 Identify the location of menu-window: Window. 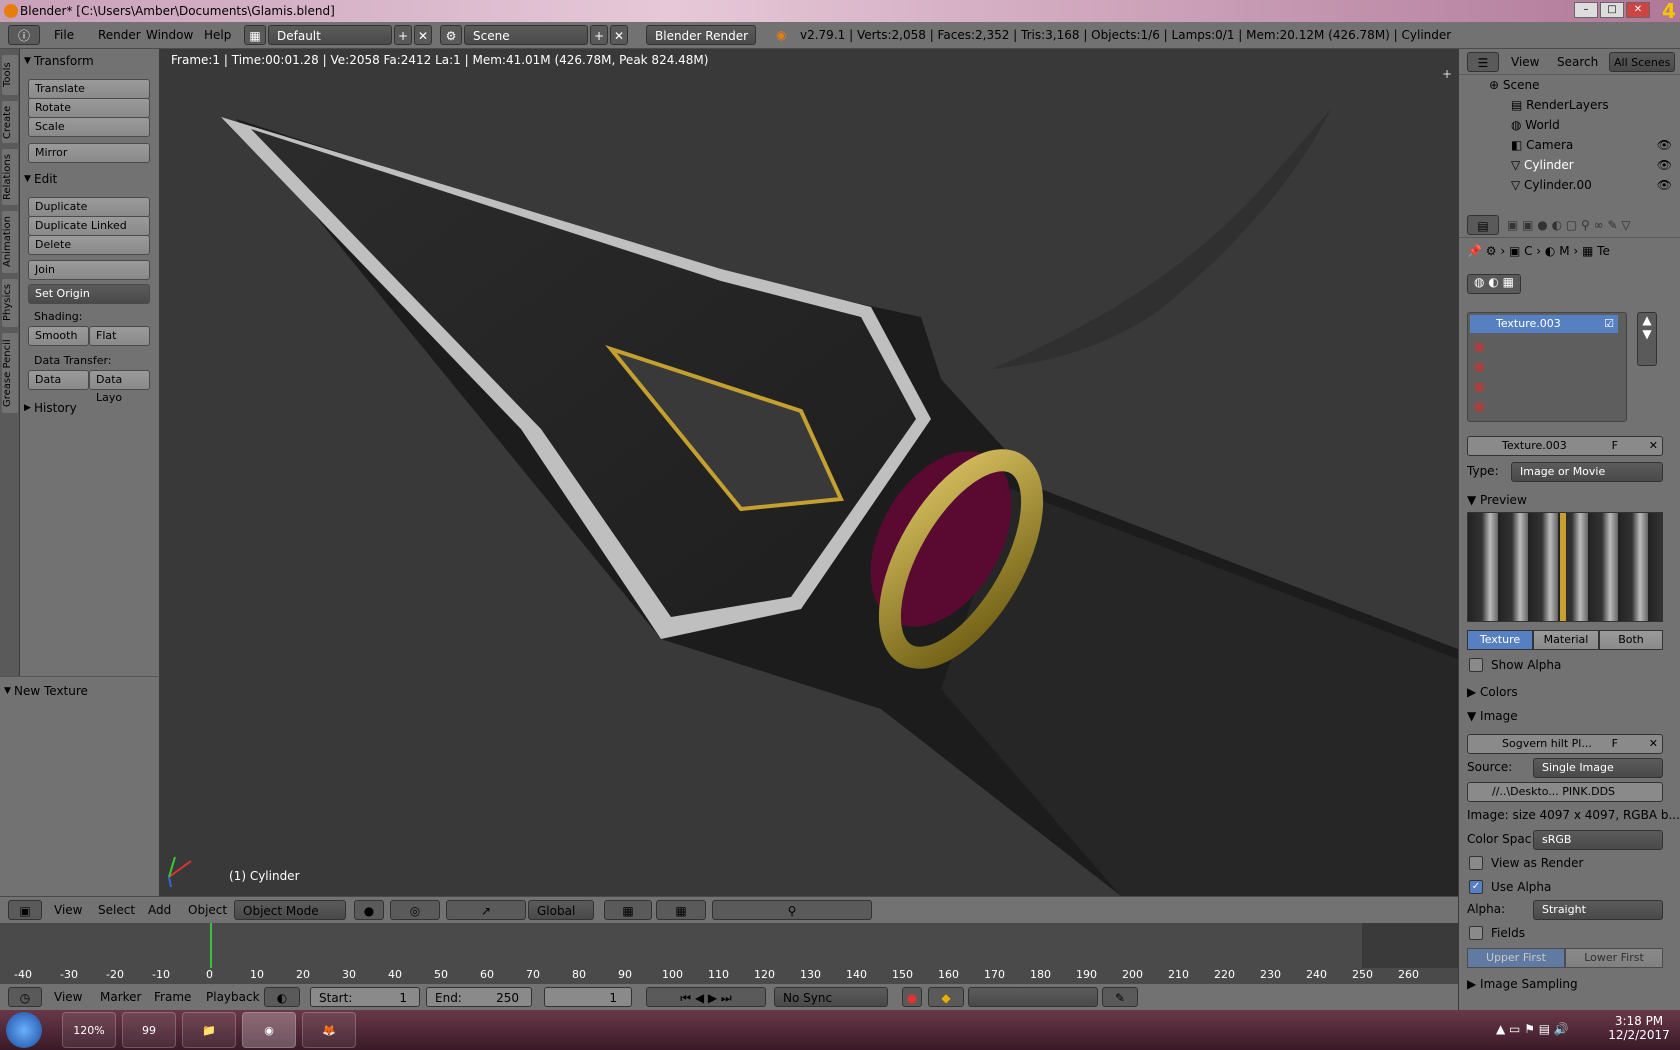
(169, 35).